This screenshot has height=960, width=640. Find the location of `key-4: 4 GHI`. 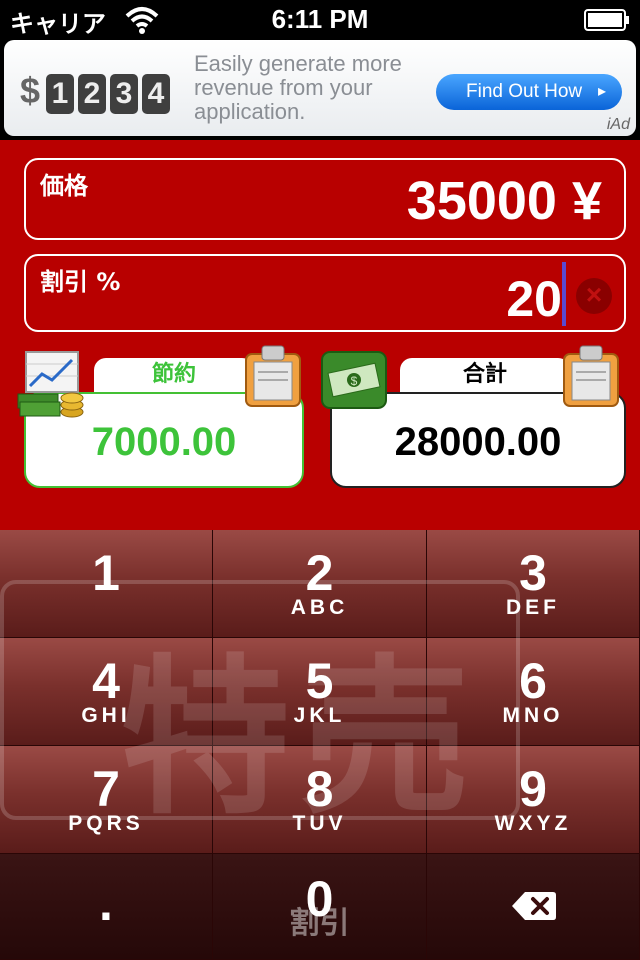

key-4: 4 GHI is located at coordinates (106, 692).